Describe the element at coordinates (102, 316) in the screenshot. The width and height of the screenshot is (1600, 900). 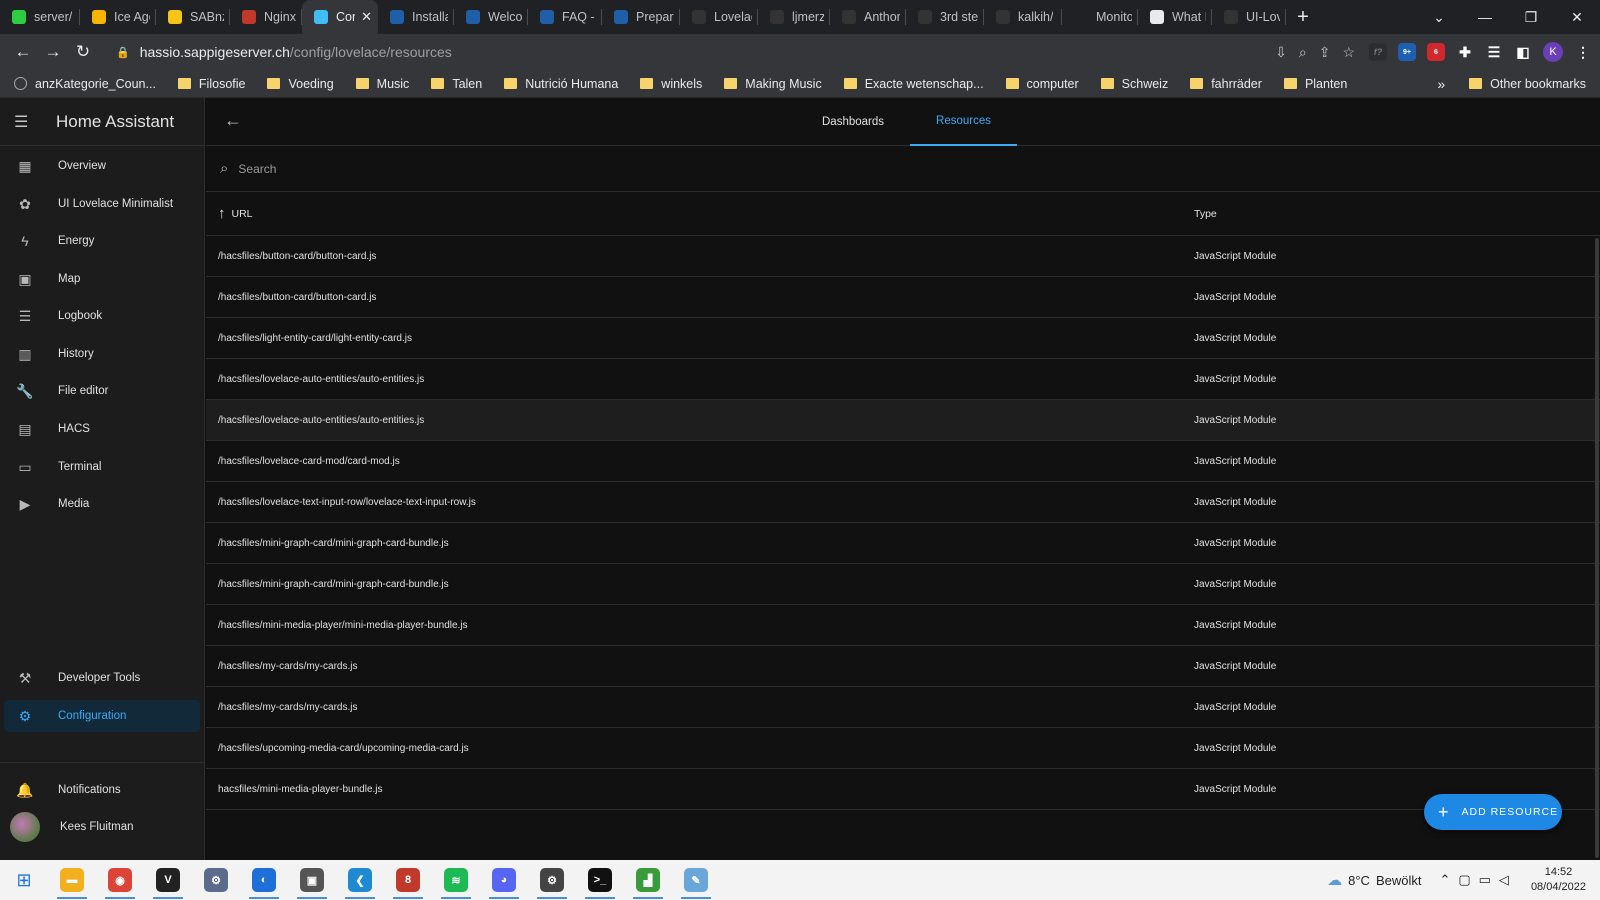
I see `sidebar-item-logbook: ☰ Logbook` at that location.